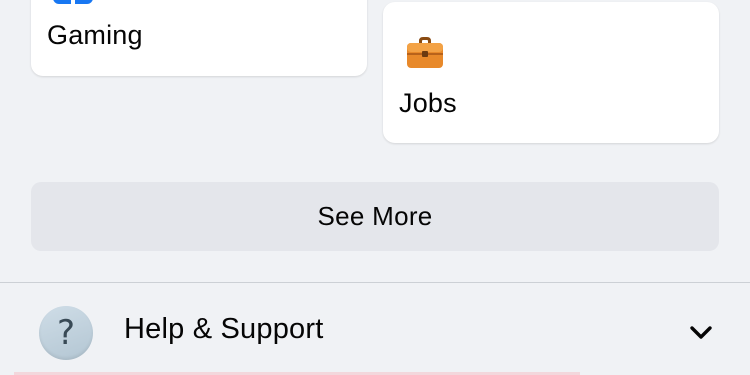 This screenshot has width=750, height=375. What do you see at coordinates (425, 52) in the screenshot?
I see `briefcase-icon` at bounding box center [425, 52].